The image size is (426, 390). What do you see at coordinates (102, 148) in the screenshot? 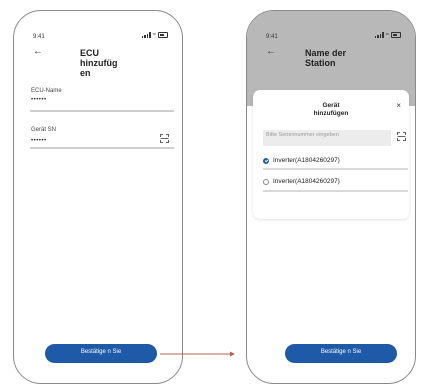
I see `geraet-sn-underline` at bounding box center [102, 148].